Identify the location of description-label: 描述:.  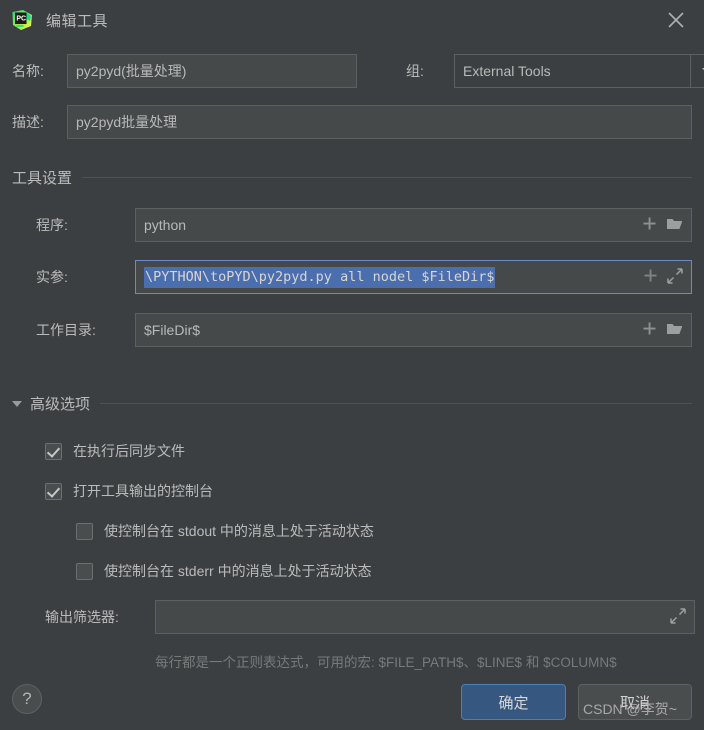
(28, 122).